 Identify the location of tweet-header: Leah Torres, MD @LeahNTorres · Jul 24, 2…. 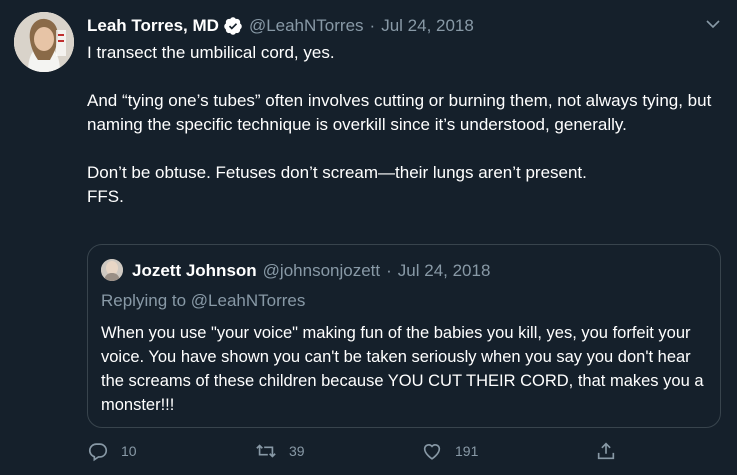
(392, 26).